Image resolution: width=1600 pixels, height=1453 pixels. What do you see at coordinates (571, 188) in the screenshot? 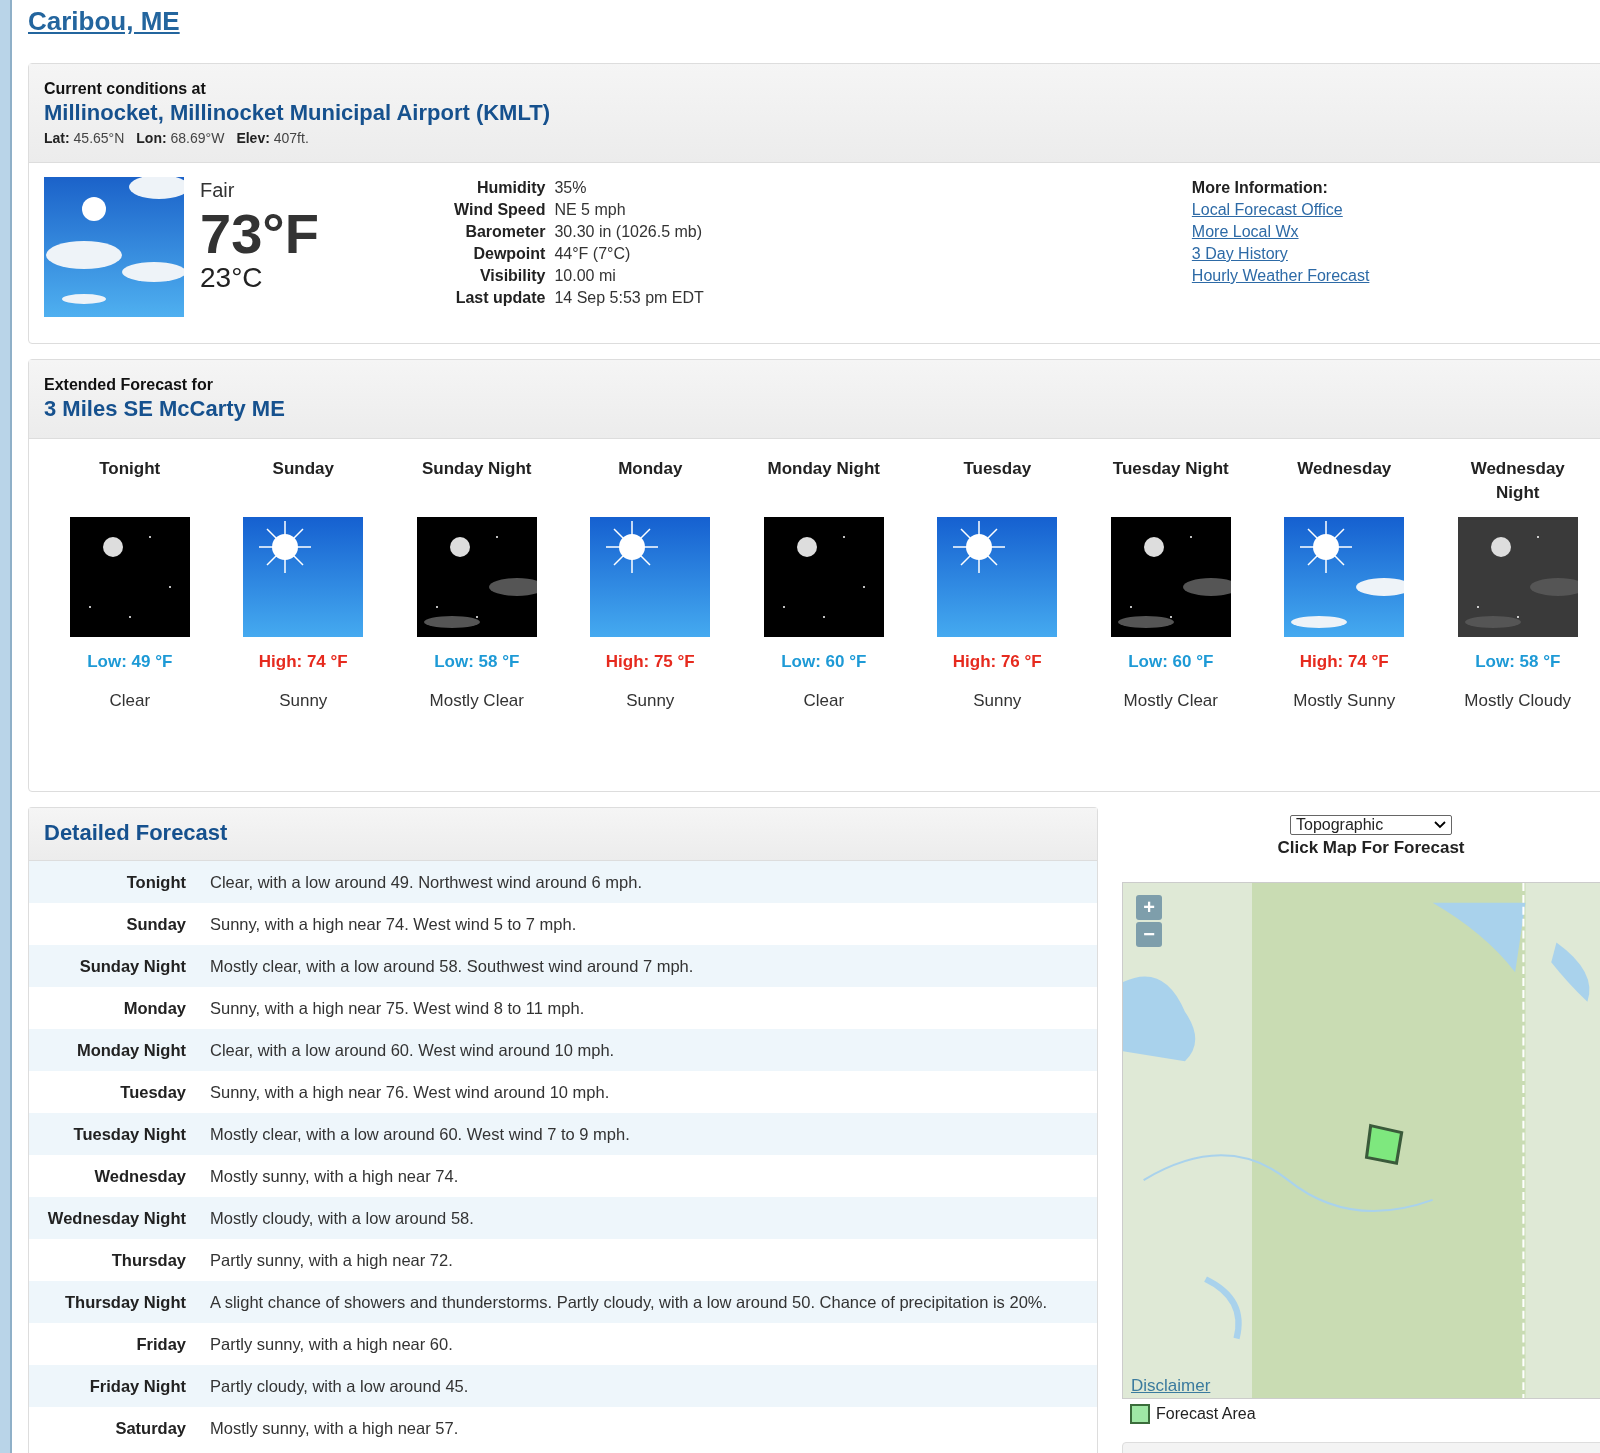
I see `detail-value: 35%` at bounding box center [571, 188].